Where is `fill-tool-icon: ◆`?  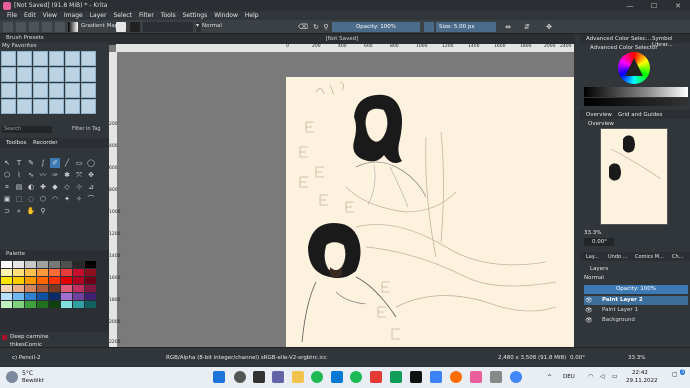
fill-tool-icon: ◆ is located at coordinates (55, 187).